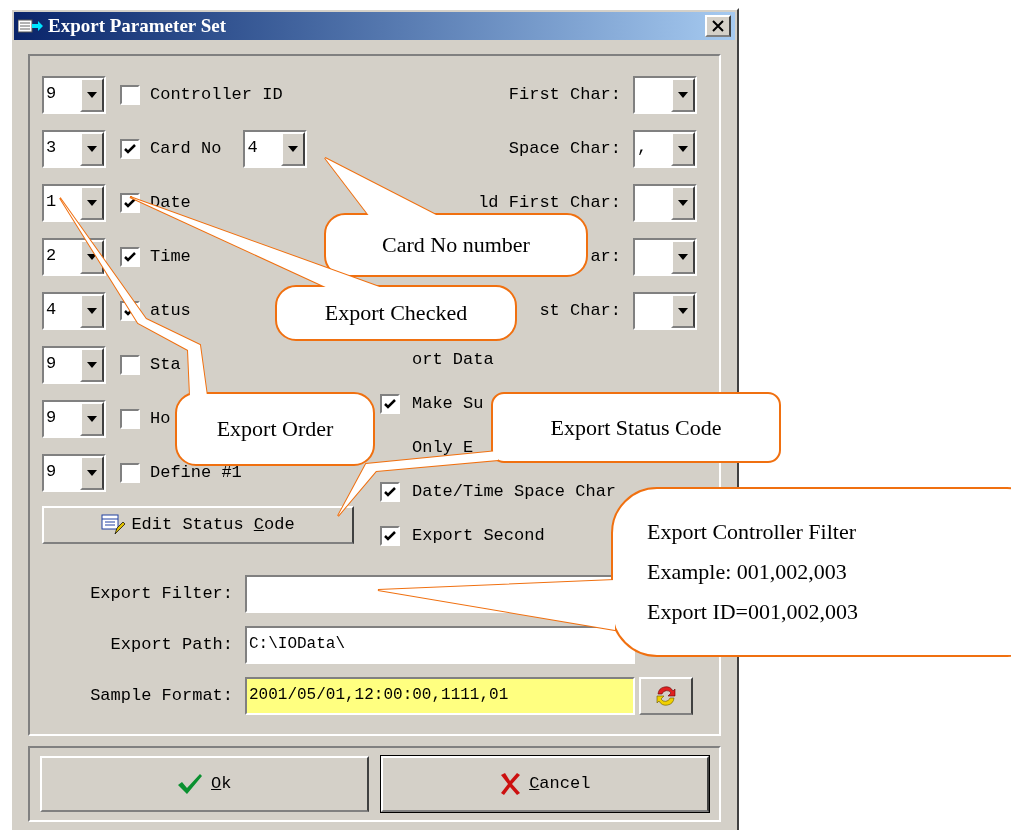  What do you see at coordinates (275, 149) in the screenshot?
I see `length-dropdown: 4` at bounding box center [275, 149].